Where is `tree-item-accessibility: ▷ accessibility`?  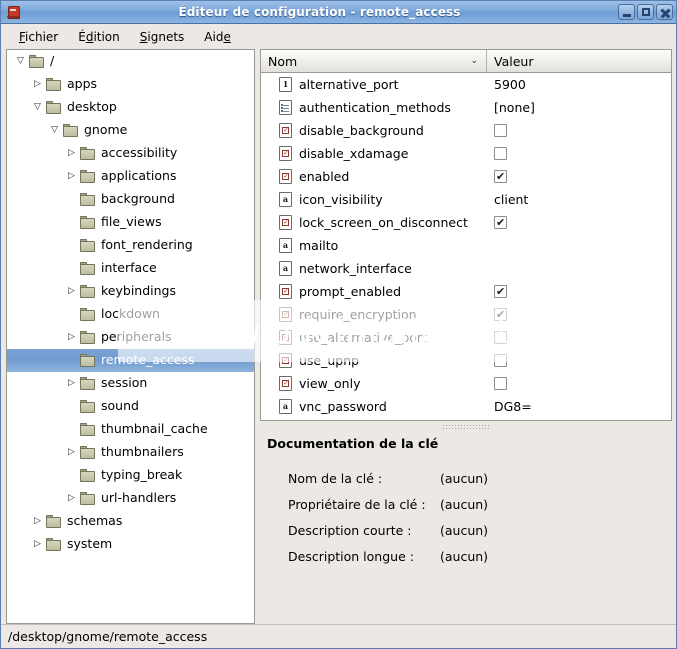
tree-item-accessibility: ▷ accessibility is located at coordinates (130, 153).